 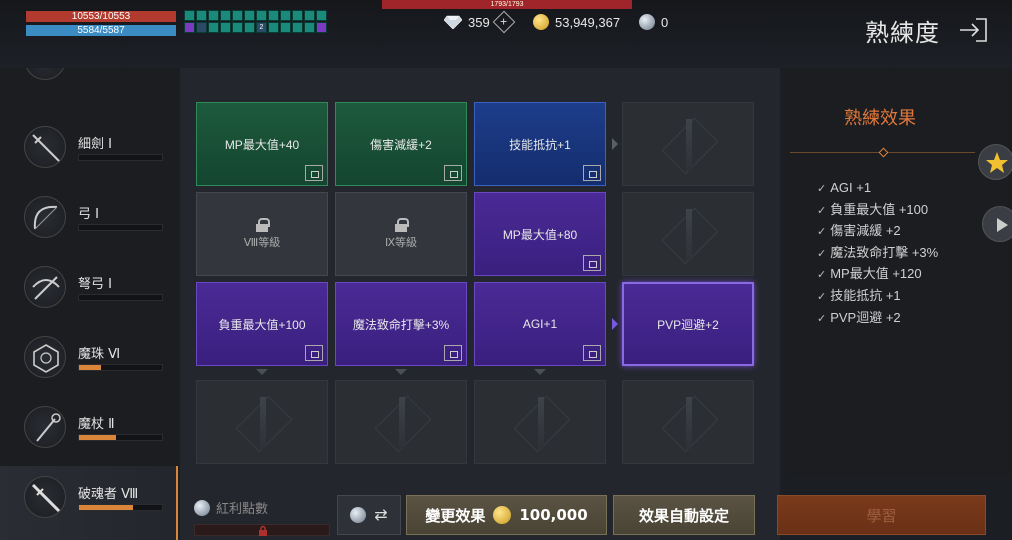 I want to click on learn-label: 學習, so click(x=881, y=515).